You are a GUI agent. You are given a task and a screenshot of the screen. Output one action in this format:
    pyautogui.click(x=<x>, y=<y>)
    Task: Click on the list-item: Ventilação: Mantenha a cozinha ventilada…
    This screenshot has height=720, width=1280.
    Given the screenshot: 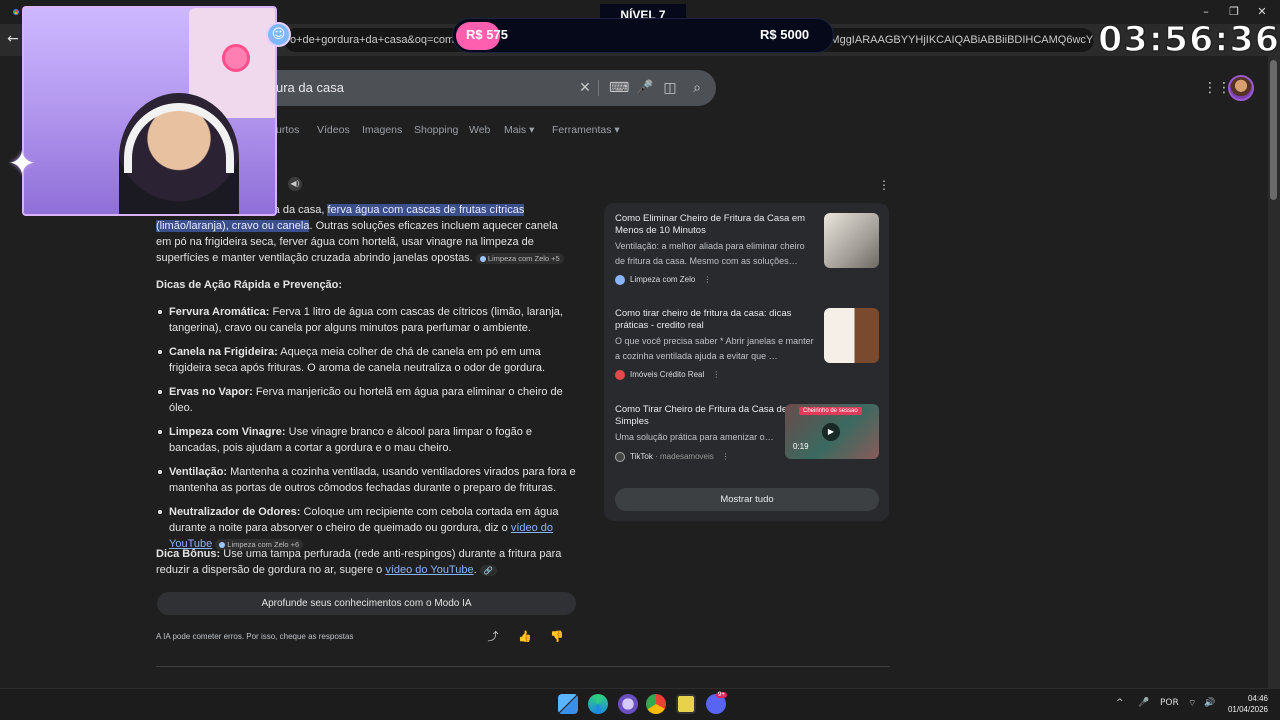 What is the action you would take?
    pyautogui.click(x=368, y=480)
    